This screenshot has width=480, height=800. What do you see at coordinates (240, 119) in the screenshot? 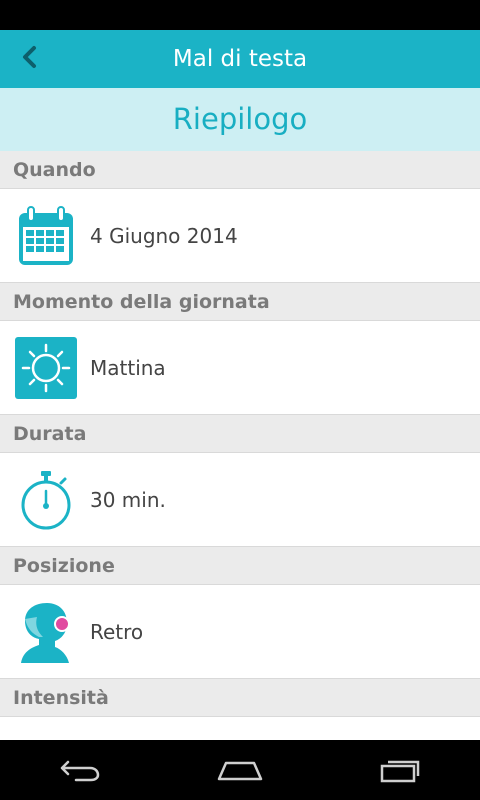
I see `summary-title: Riepilogo` at bounding box center [240, 119].